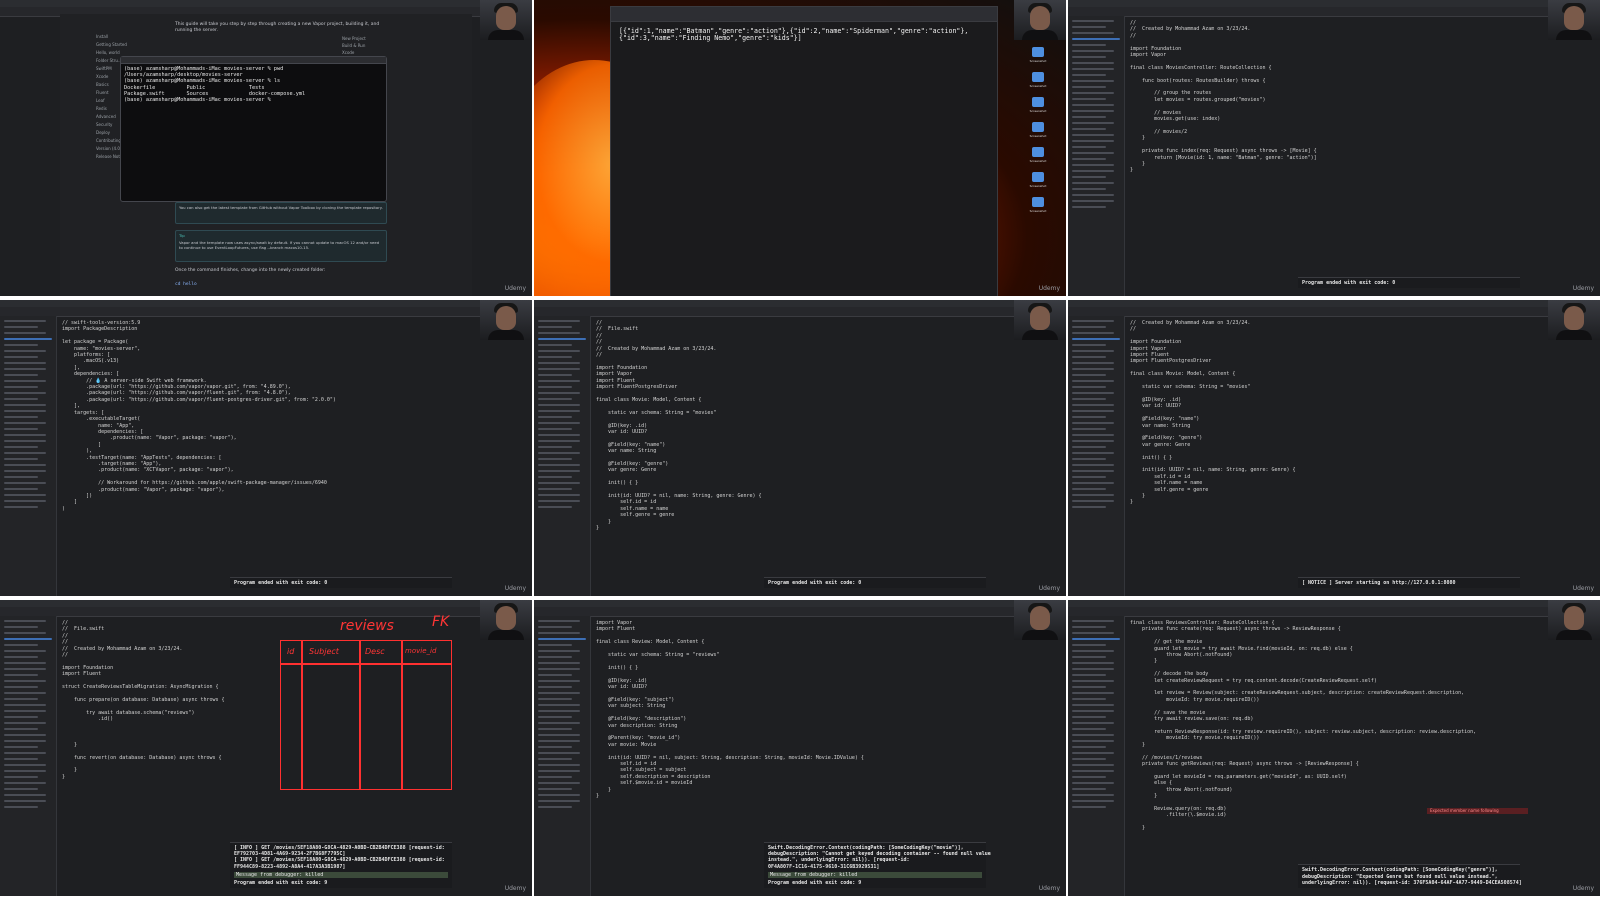 The width and height of the screenshot is (1600, 899). What do you see at coordinates (131, 46) in the screenshot?
I see `docs-nav-item: Getting Started` at bounding box center [131, 46].